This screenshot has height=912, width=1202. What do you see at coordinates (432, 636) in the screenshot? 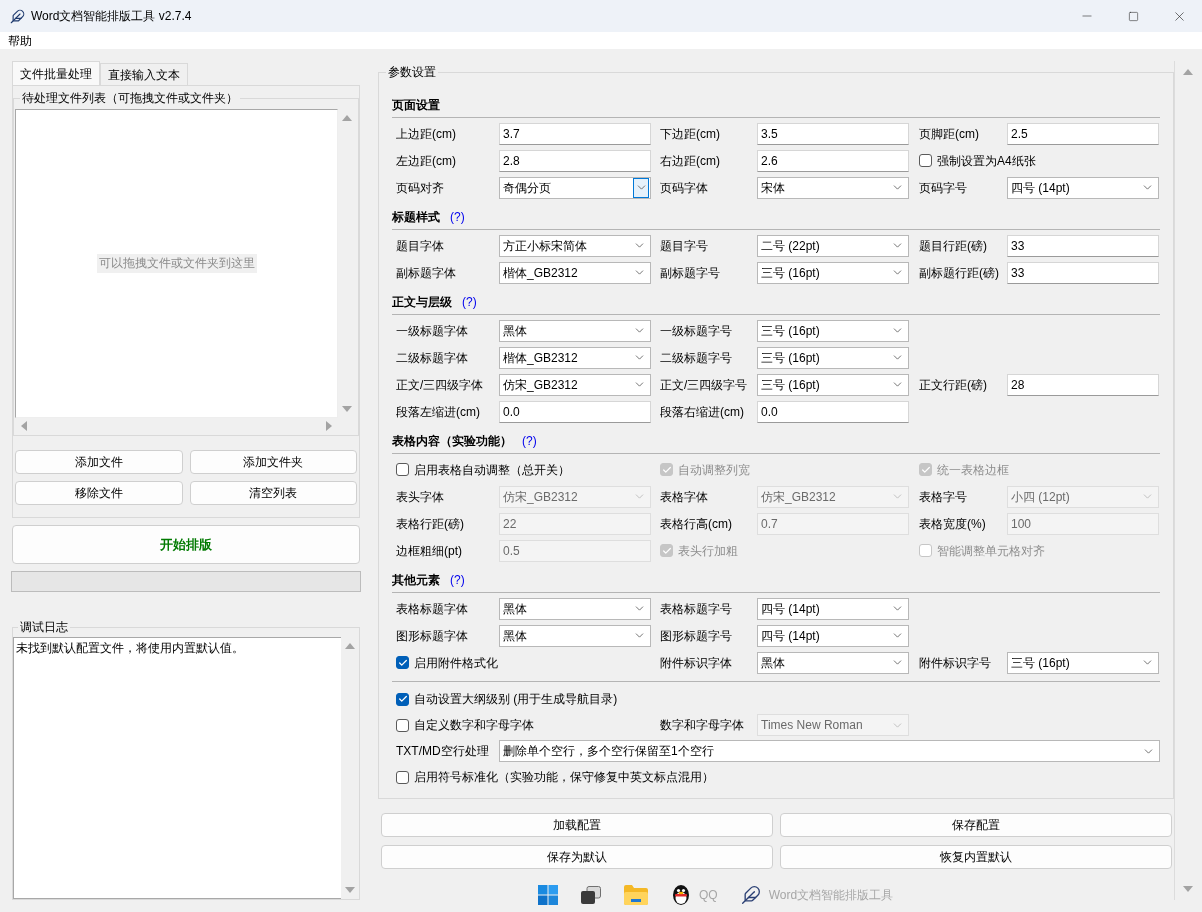
I see `field-label: 图形标题字体` at bounding box center [432, 636].